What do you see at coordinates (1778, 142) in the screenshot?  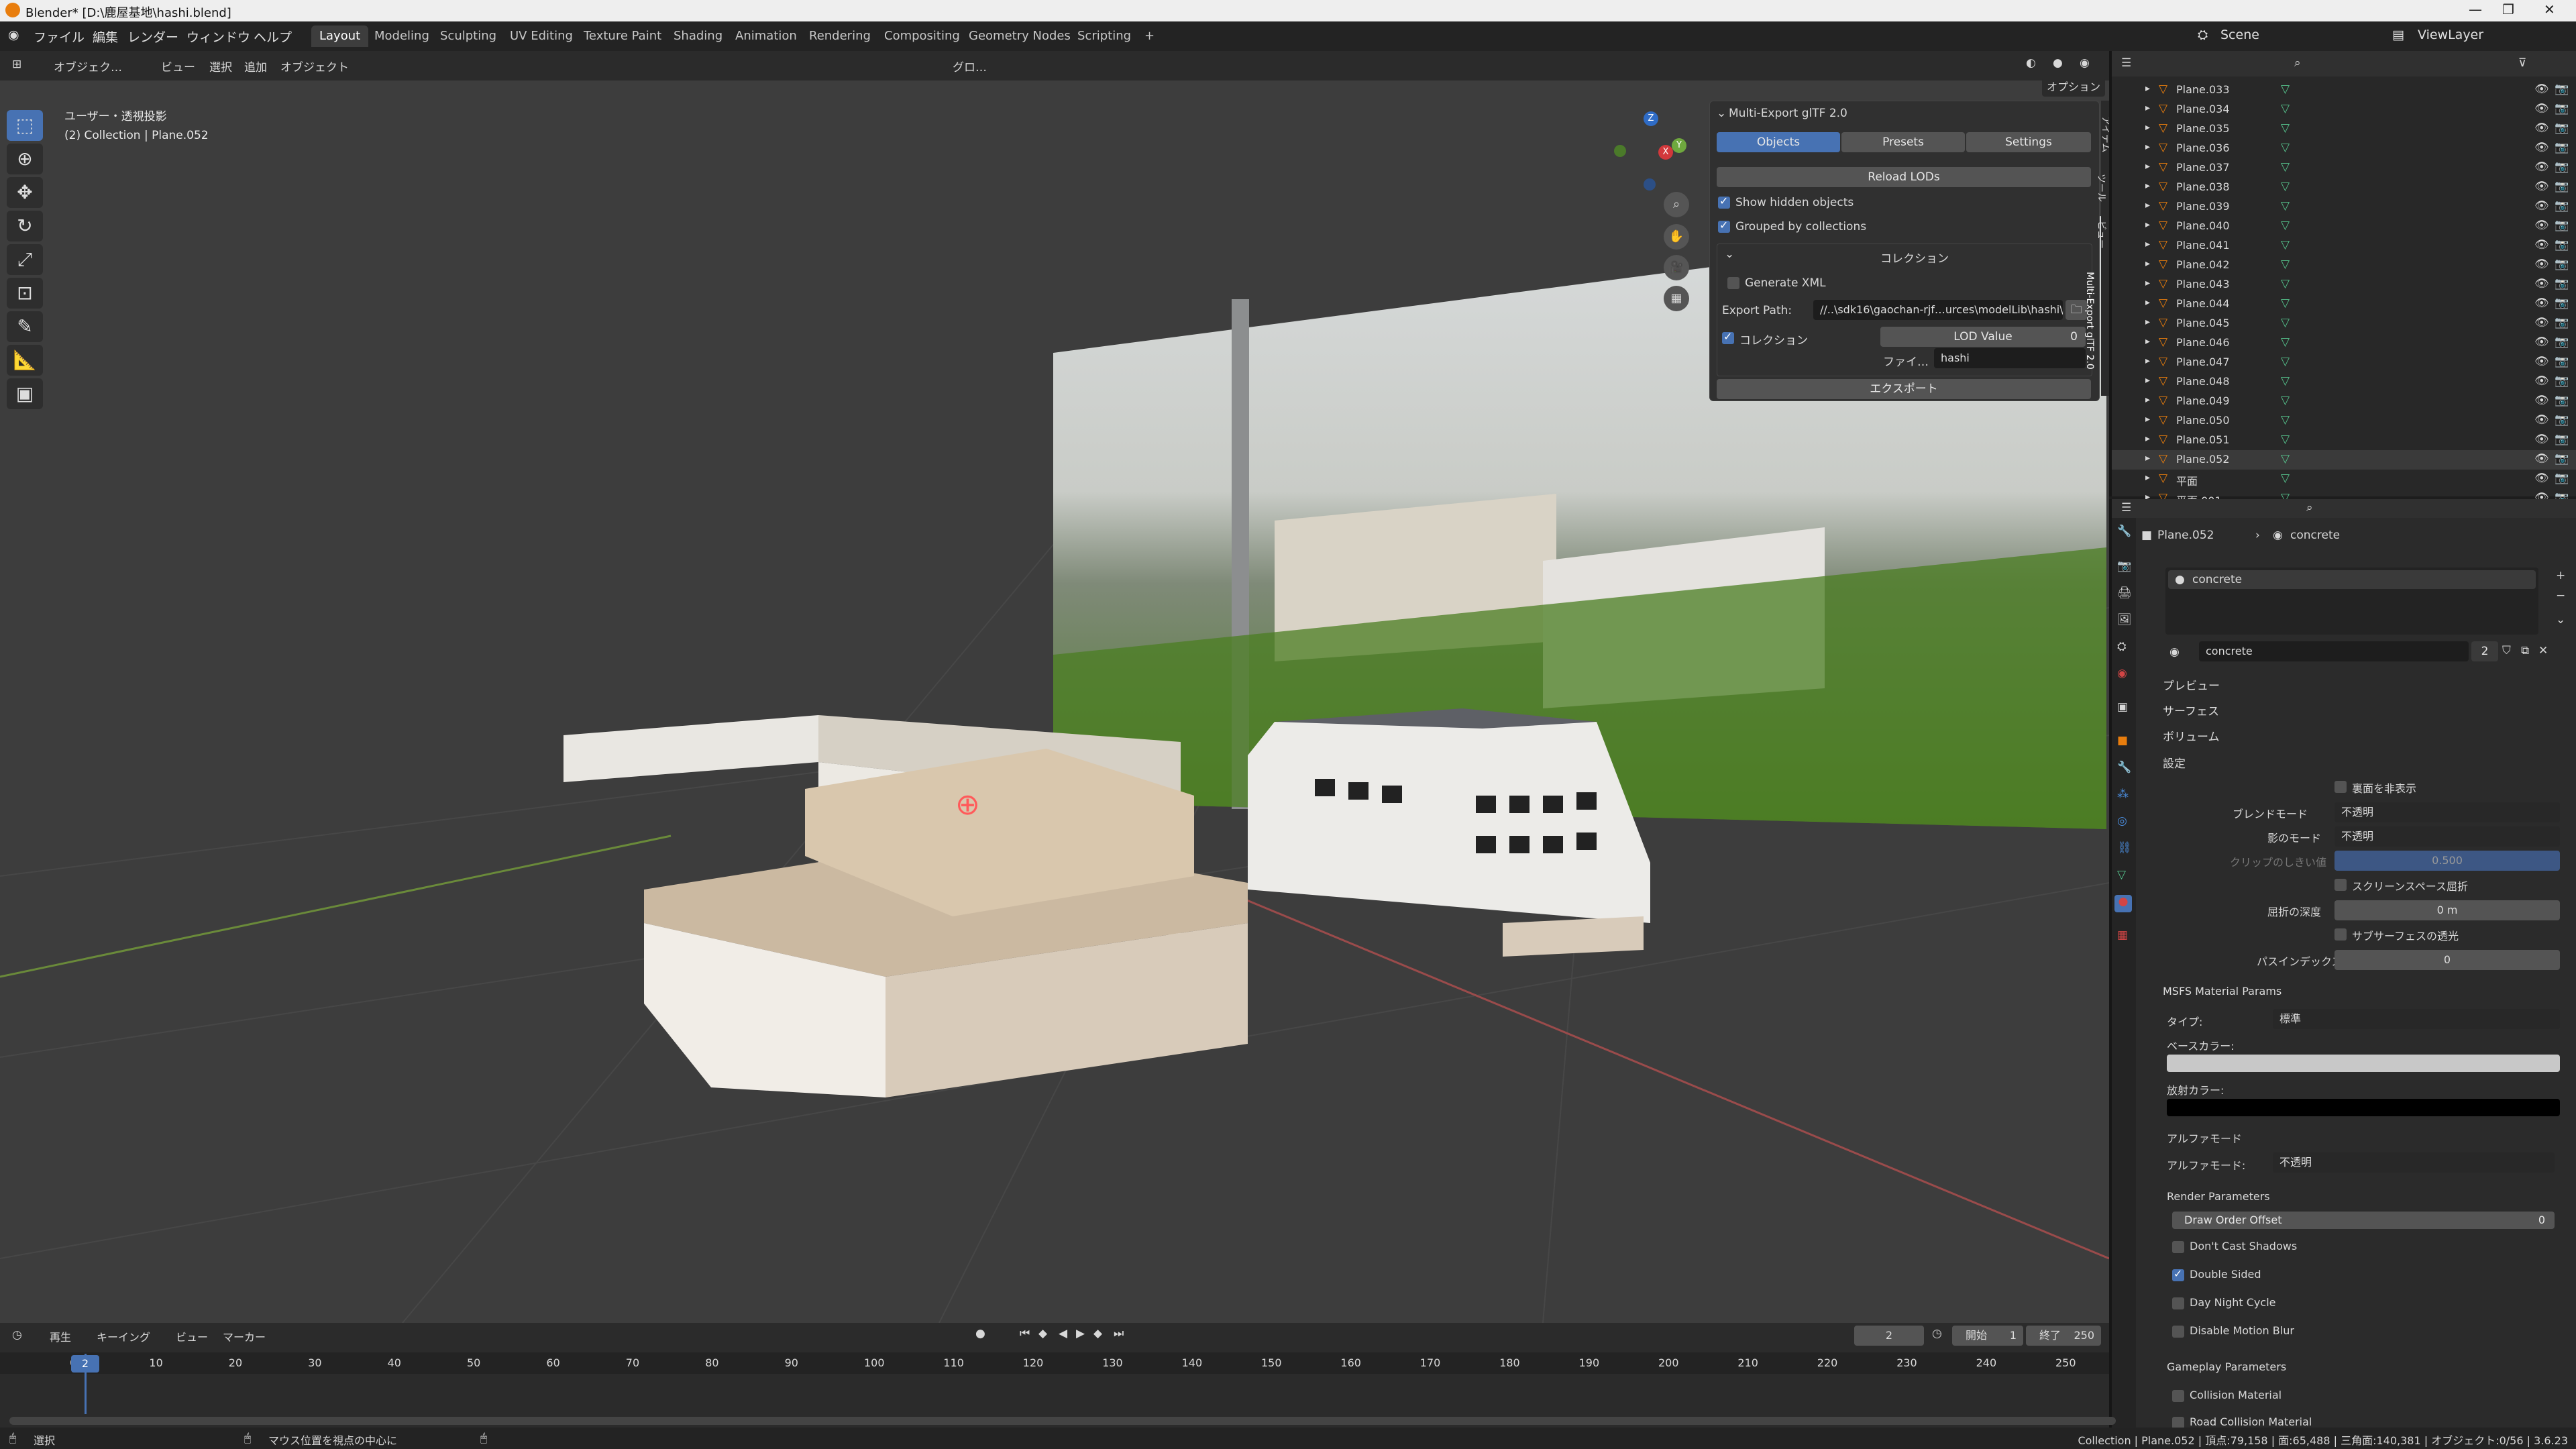 I see `tab-objects: Objects` at bounding box center [1778, 142].